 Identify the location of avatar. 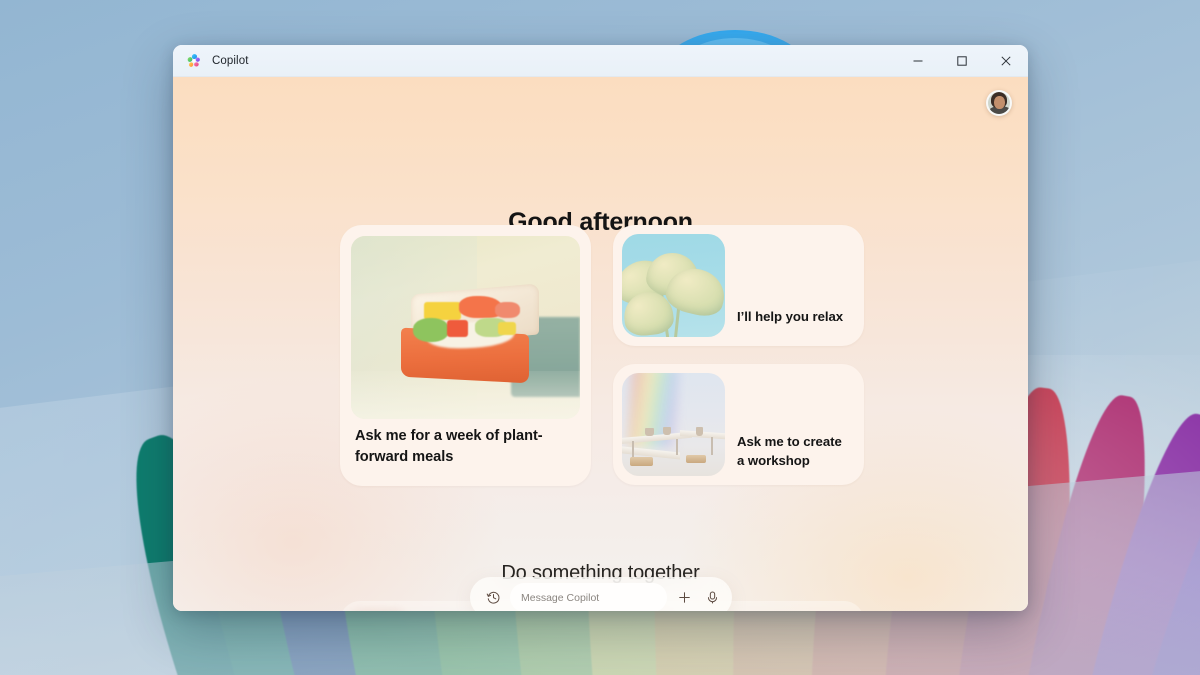
(999, 103).